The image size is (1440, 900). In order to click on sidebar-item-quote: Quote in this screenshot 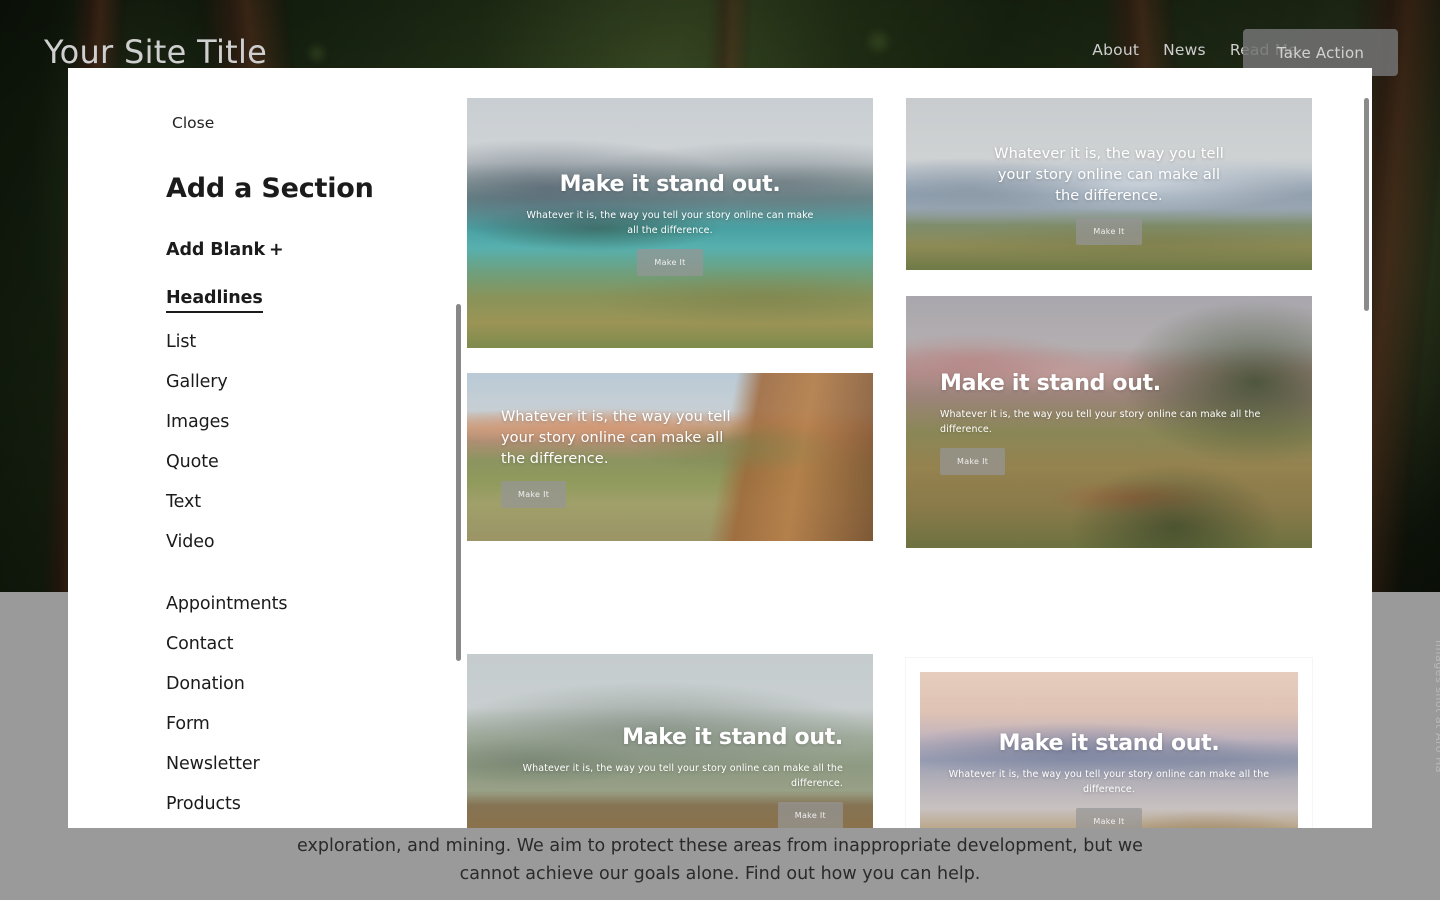, I will do `click(192, 462)`.